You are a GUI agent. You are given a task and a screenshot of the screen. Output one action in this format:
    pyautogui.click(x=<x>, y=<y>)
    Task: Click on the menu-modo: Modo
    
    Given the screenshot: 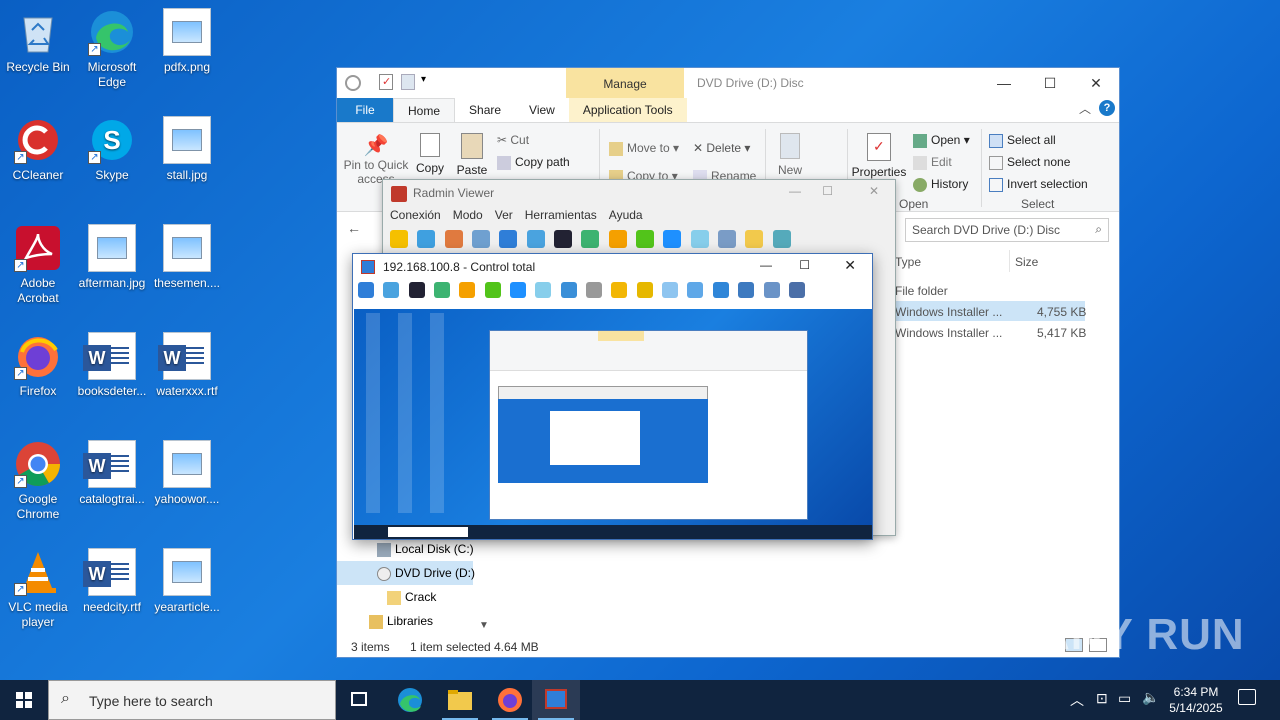 What is the action you would take?
    pyautogui.click(x=468, y=219)
    